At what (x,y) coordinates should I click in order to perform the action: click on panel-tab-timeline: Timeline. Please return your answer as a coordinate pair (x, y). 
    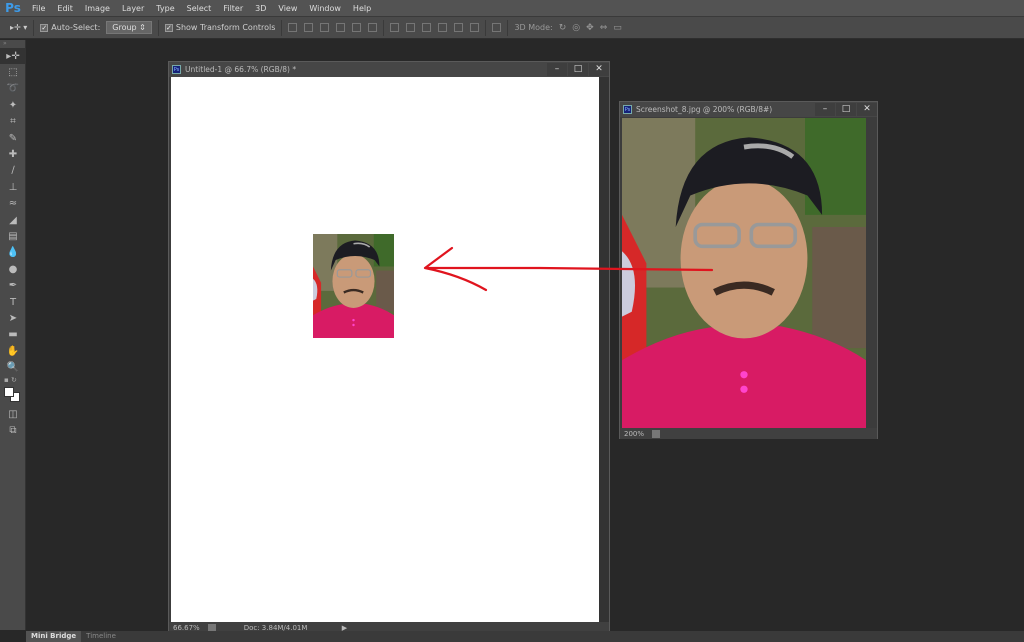
    Looking at the image, I should click on (101, 636).